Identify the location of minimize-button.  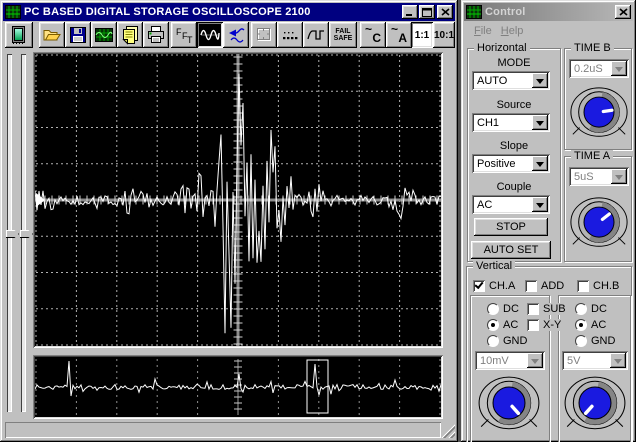
(410, 12).